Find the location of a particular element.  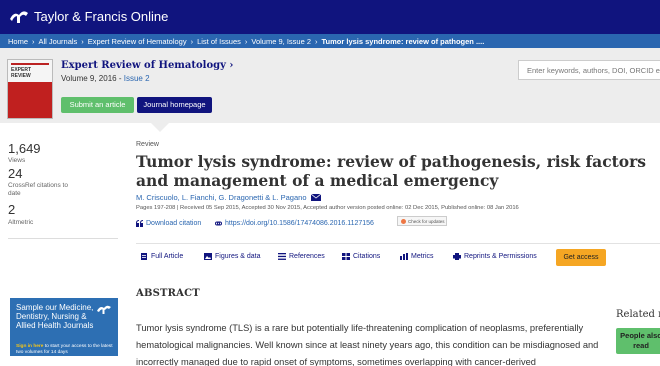

tab-label: Citations is located at coordinates (367, 256).